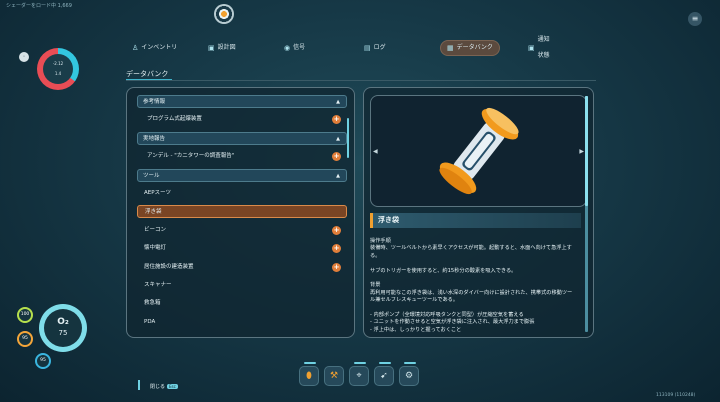 The height and width of the screenshot is (402, 720). Describe the element at coordinates (158, 385) in the screenshot. I see `close-hint: 閉じる Esc` at that location.